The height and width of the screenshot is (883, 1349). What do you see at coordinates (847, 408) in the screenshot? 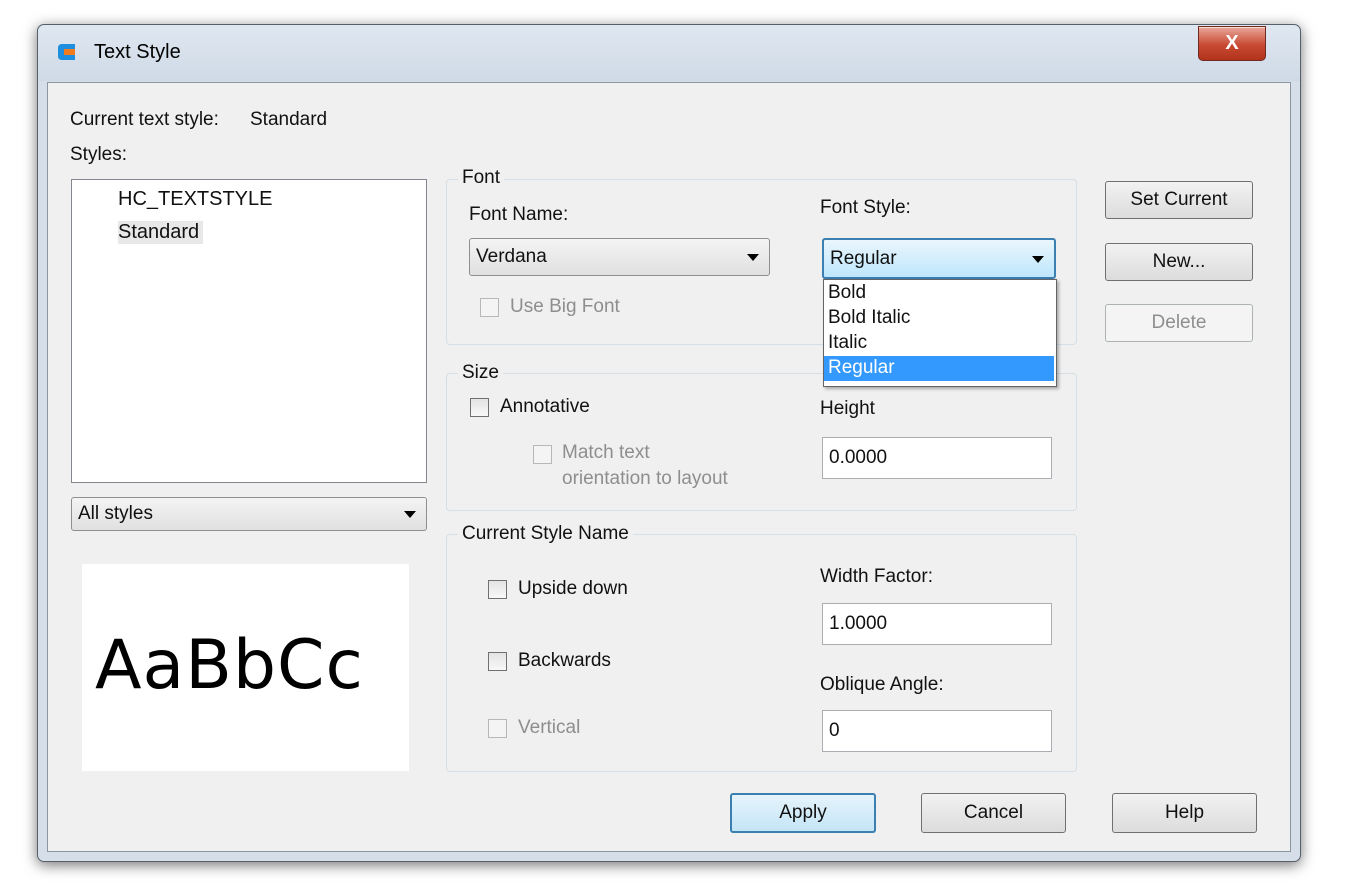
I see `height-label: Height` at bounding box center [847, 408].